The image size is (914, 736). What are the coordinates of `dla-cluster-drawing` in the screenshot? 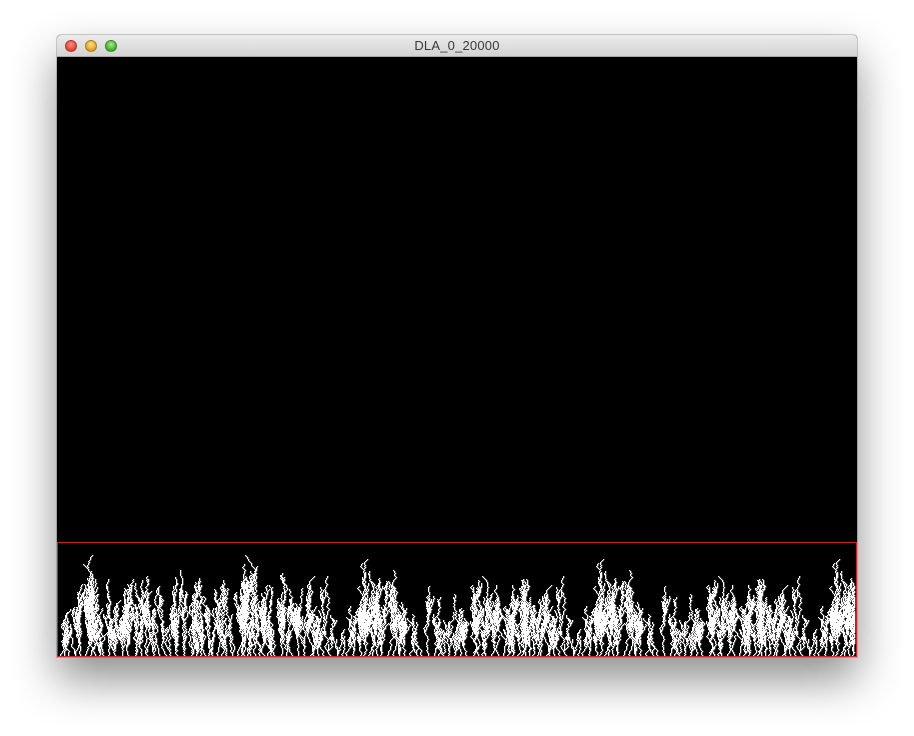 It's located at (458, 605).